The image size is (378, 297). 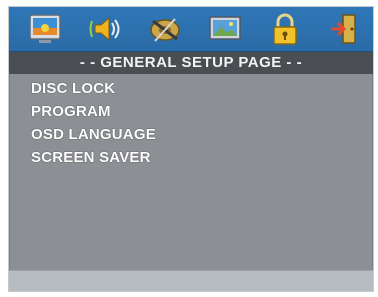 What do you see at coordinates (285, 29) in the screenshot?
I see `lock-icon` at bounding box center [285, 29].